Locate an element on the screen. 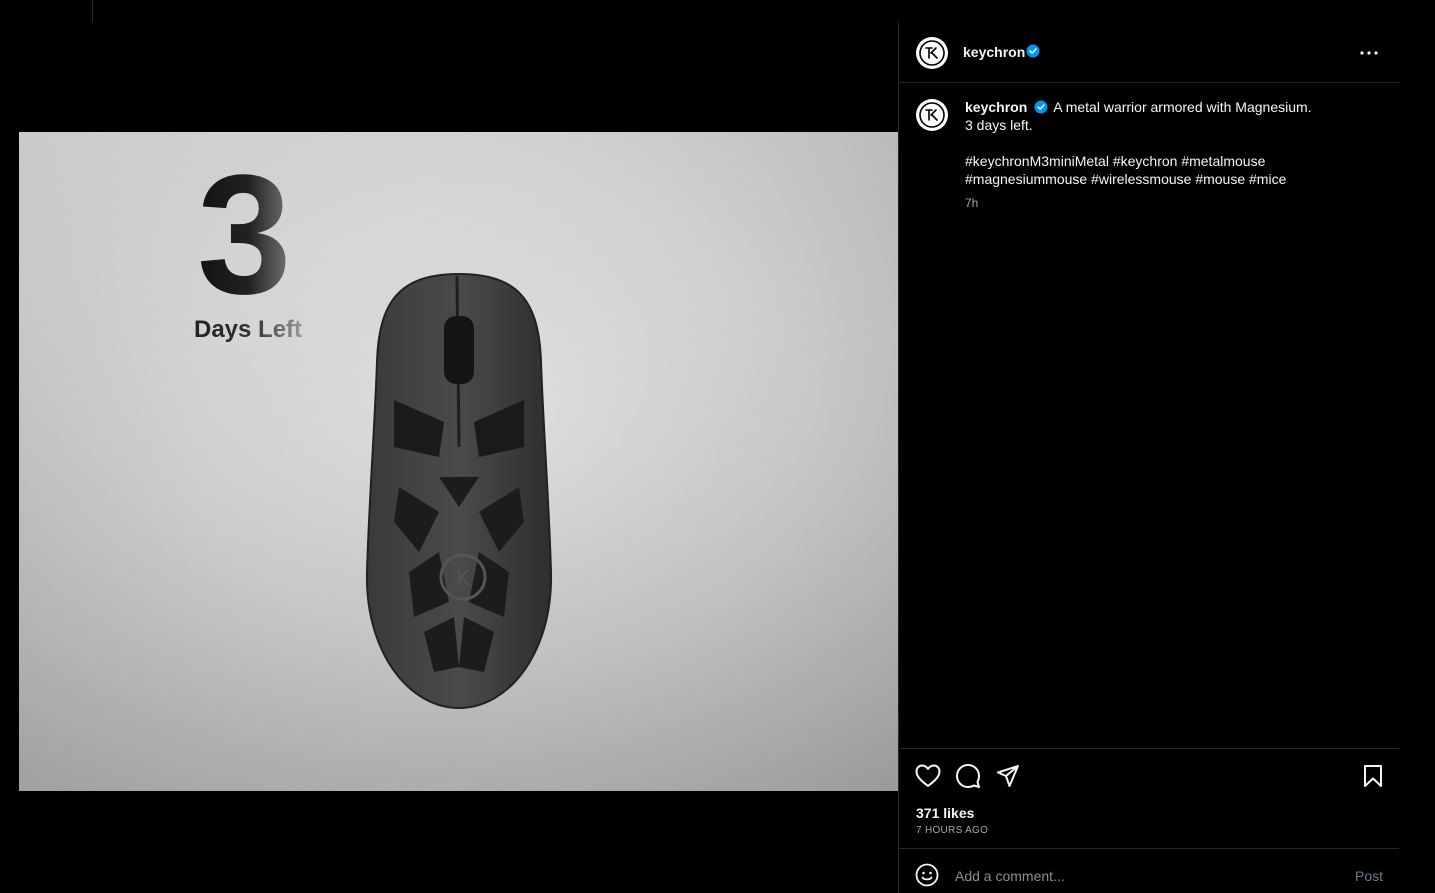 This screenshot has width=1435, height=893. comment-input is located at coordinates (1145, 876).